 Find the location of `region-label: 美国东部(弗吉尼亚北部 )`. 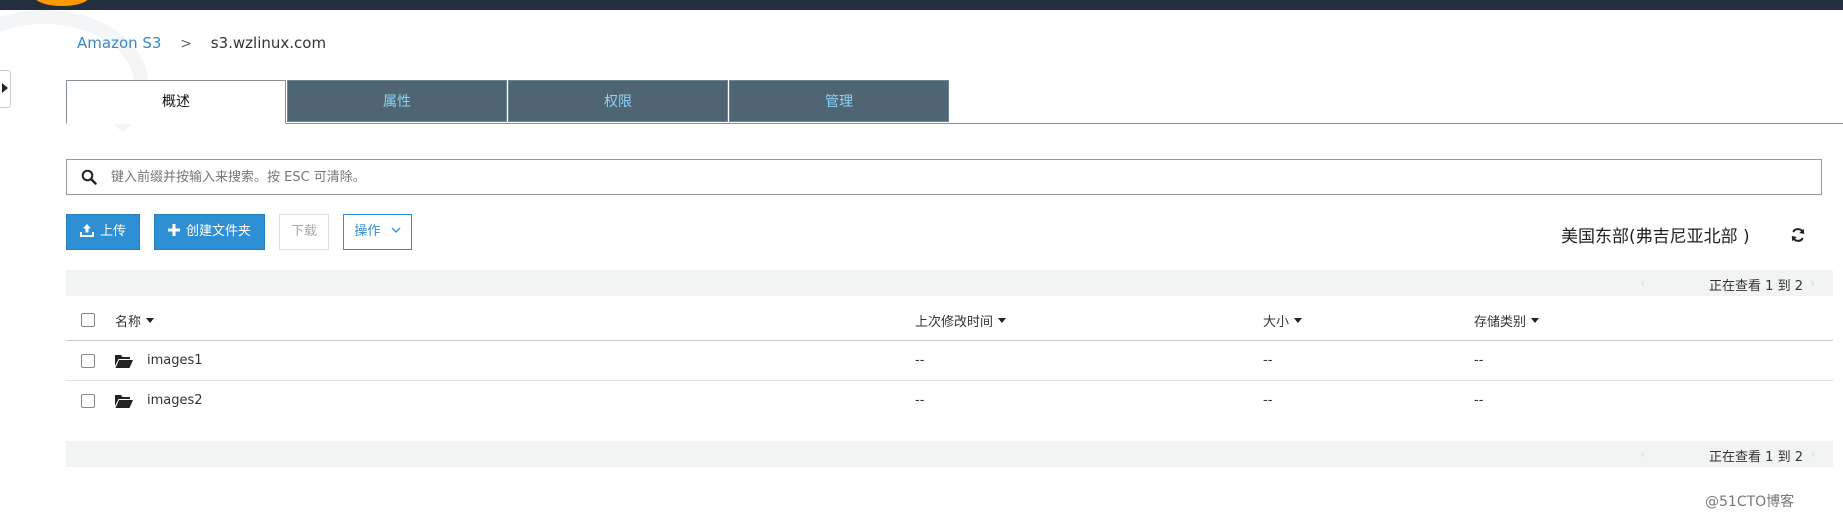

region-label: 美国东部(弗吉尼亚北部 ) is located at coordinates (1655, 237).